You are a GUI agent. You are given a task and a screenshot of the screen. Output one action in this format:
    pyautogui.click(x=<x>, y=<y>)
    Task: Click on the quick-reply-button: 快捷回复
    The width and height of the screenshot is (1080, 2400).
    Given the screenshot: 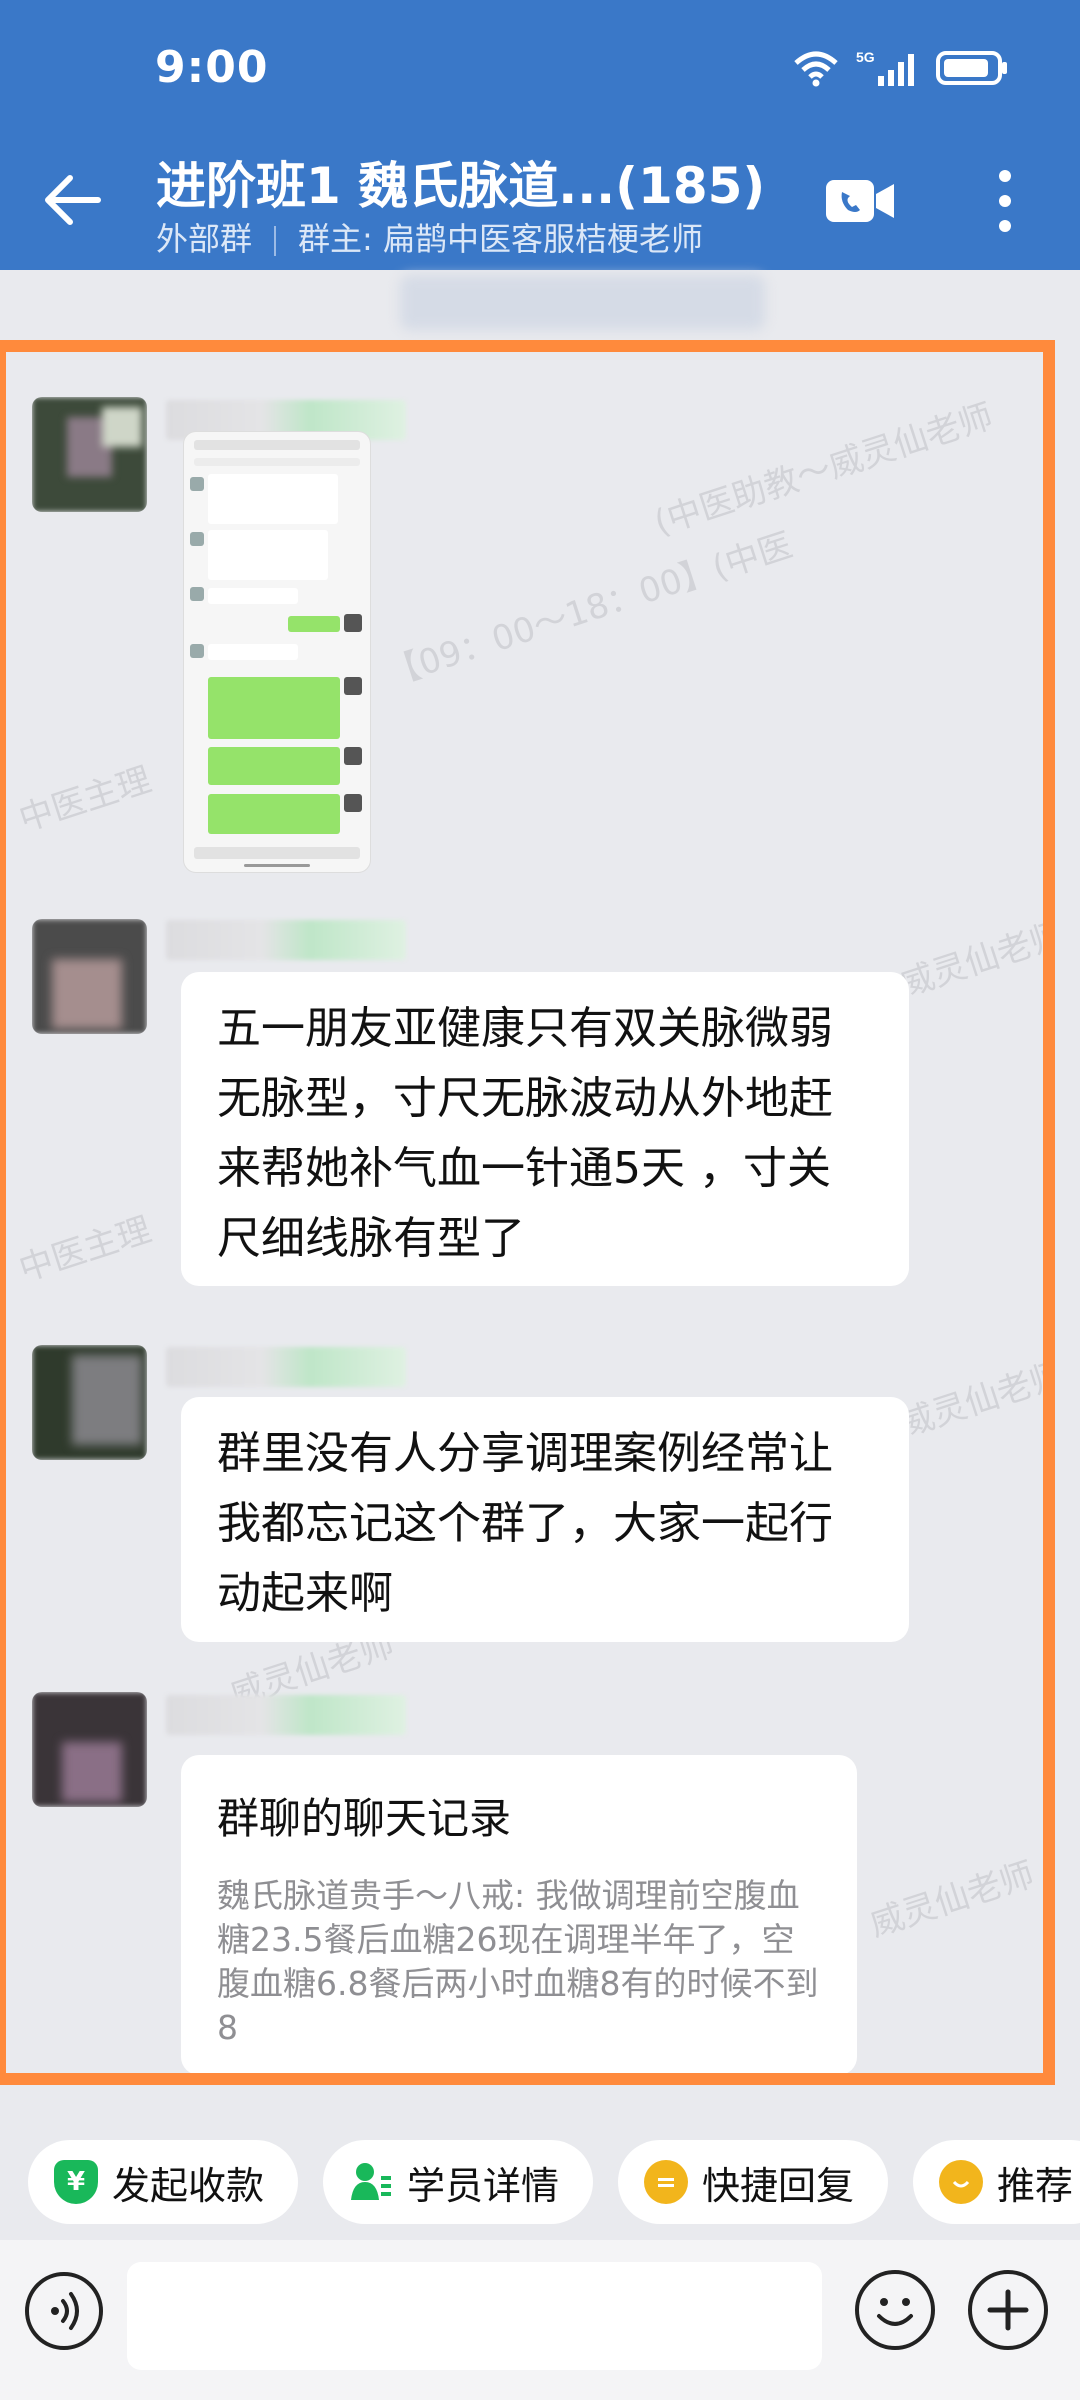 What is the action you would take?
    pyautogui.click(x=753, y=2182)
    